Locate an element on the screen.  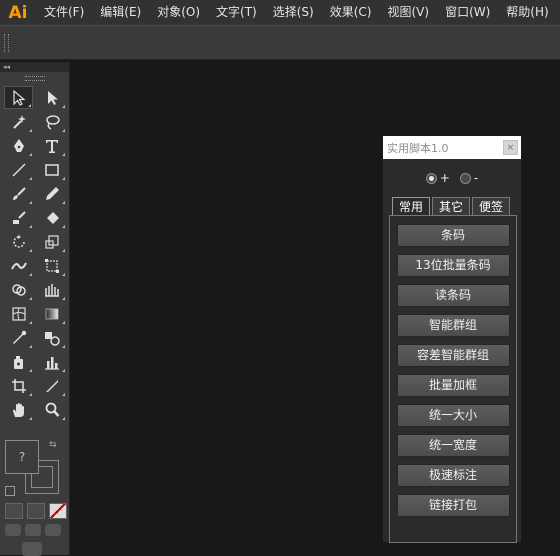
mesh-tool-icon is located at coordinates (18, 313).